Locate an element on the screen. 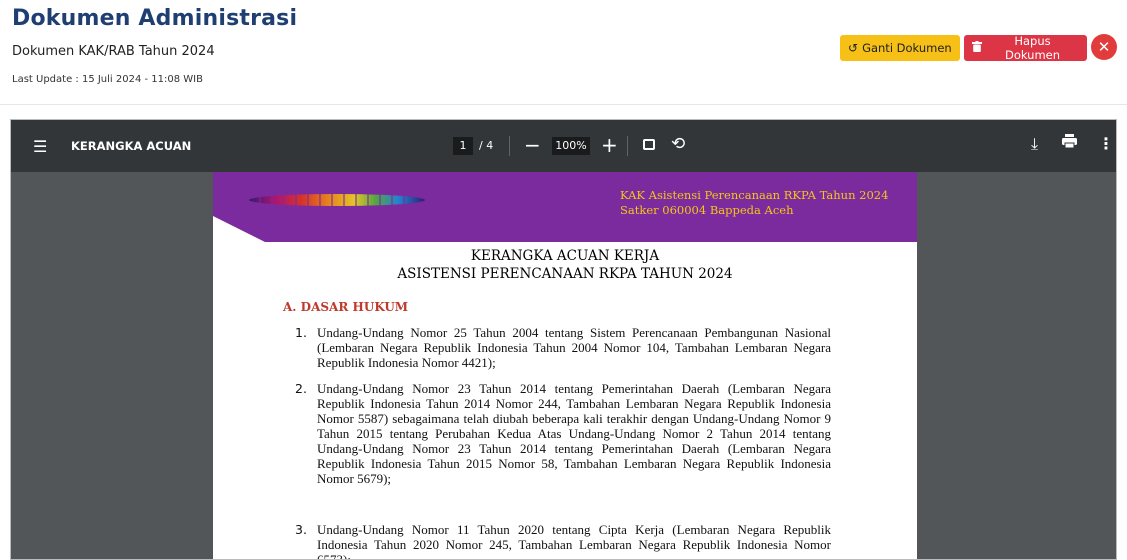 The height and width of the screenshot is (560, 1127). print-icon is located at coordinates (1069, 143).